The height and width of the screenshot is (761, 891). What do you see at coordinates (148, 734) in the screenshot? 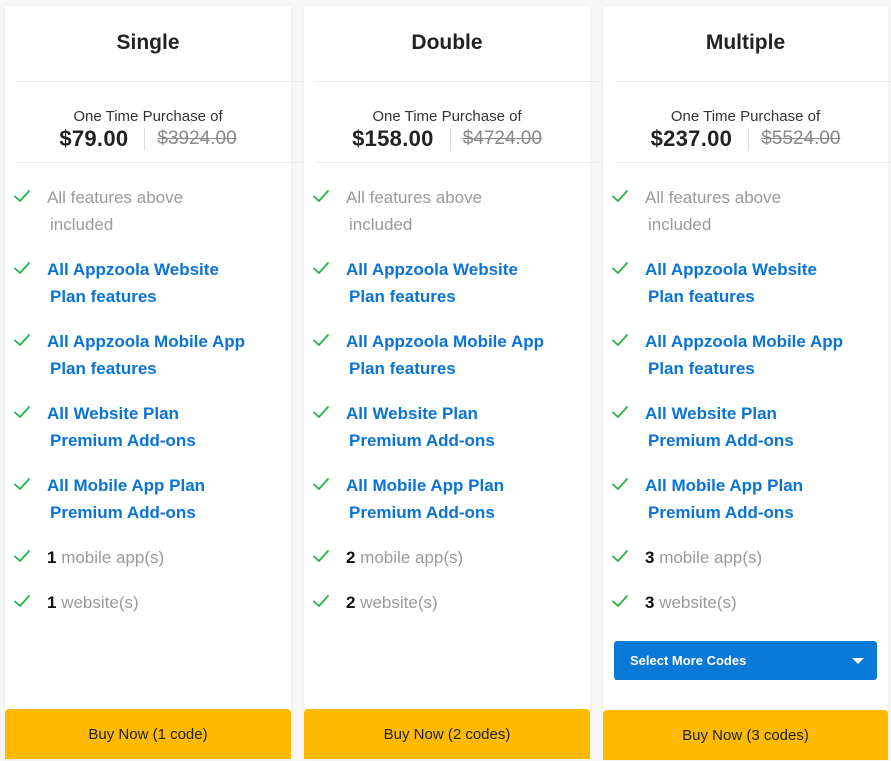
I see `buy-now-button: Buy Now (1 code)` at bounding box center [148, 734].